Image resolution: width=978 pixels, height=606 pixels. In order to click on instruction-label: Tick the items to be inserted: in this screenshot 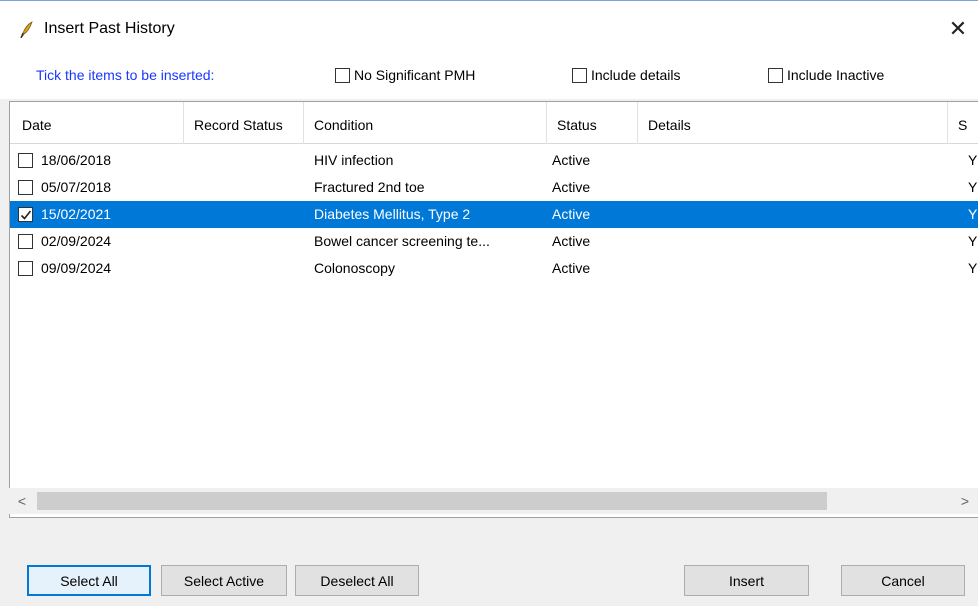, I will do `click(125, 75)`.